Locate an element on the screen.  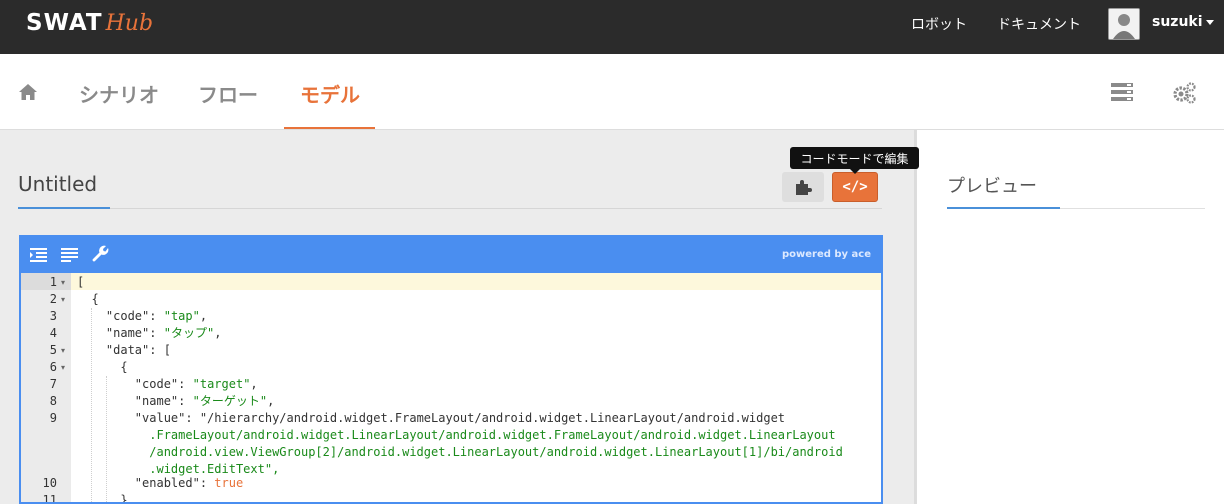
code-line: "data": [ is located at coordinates (124, 350).